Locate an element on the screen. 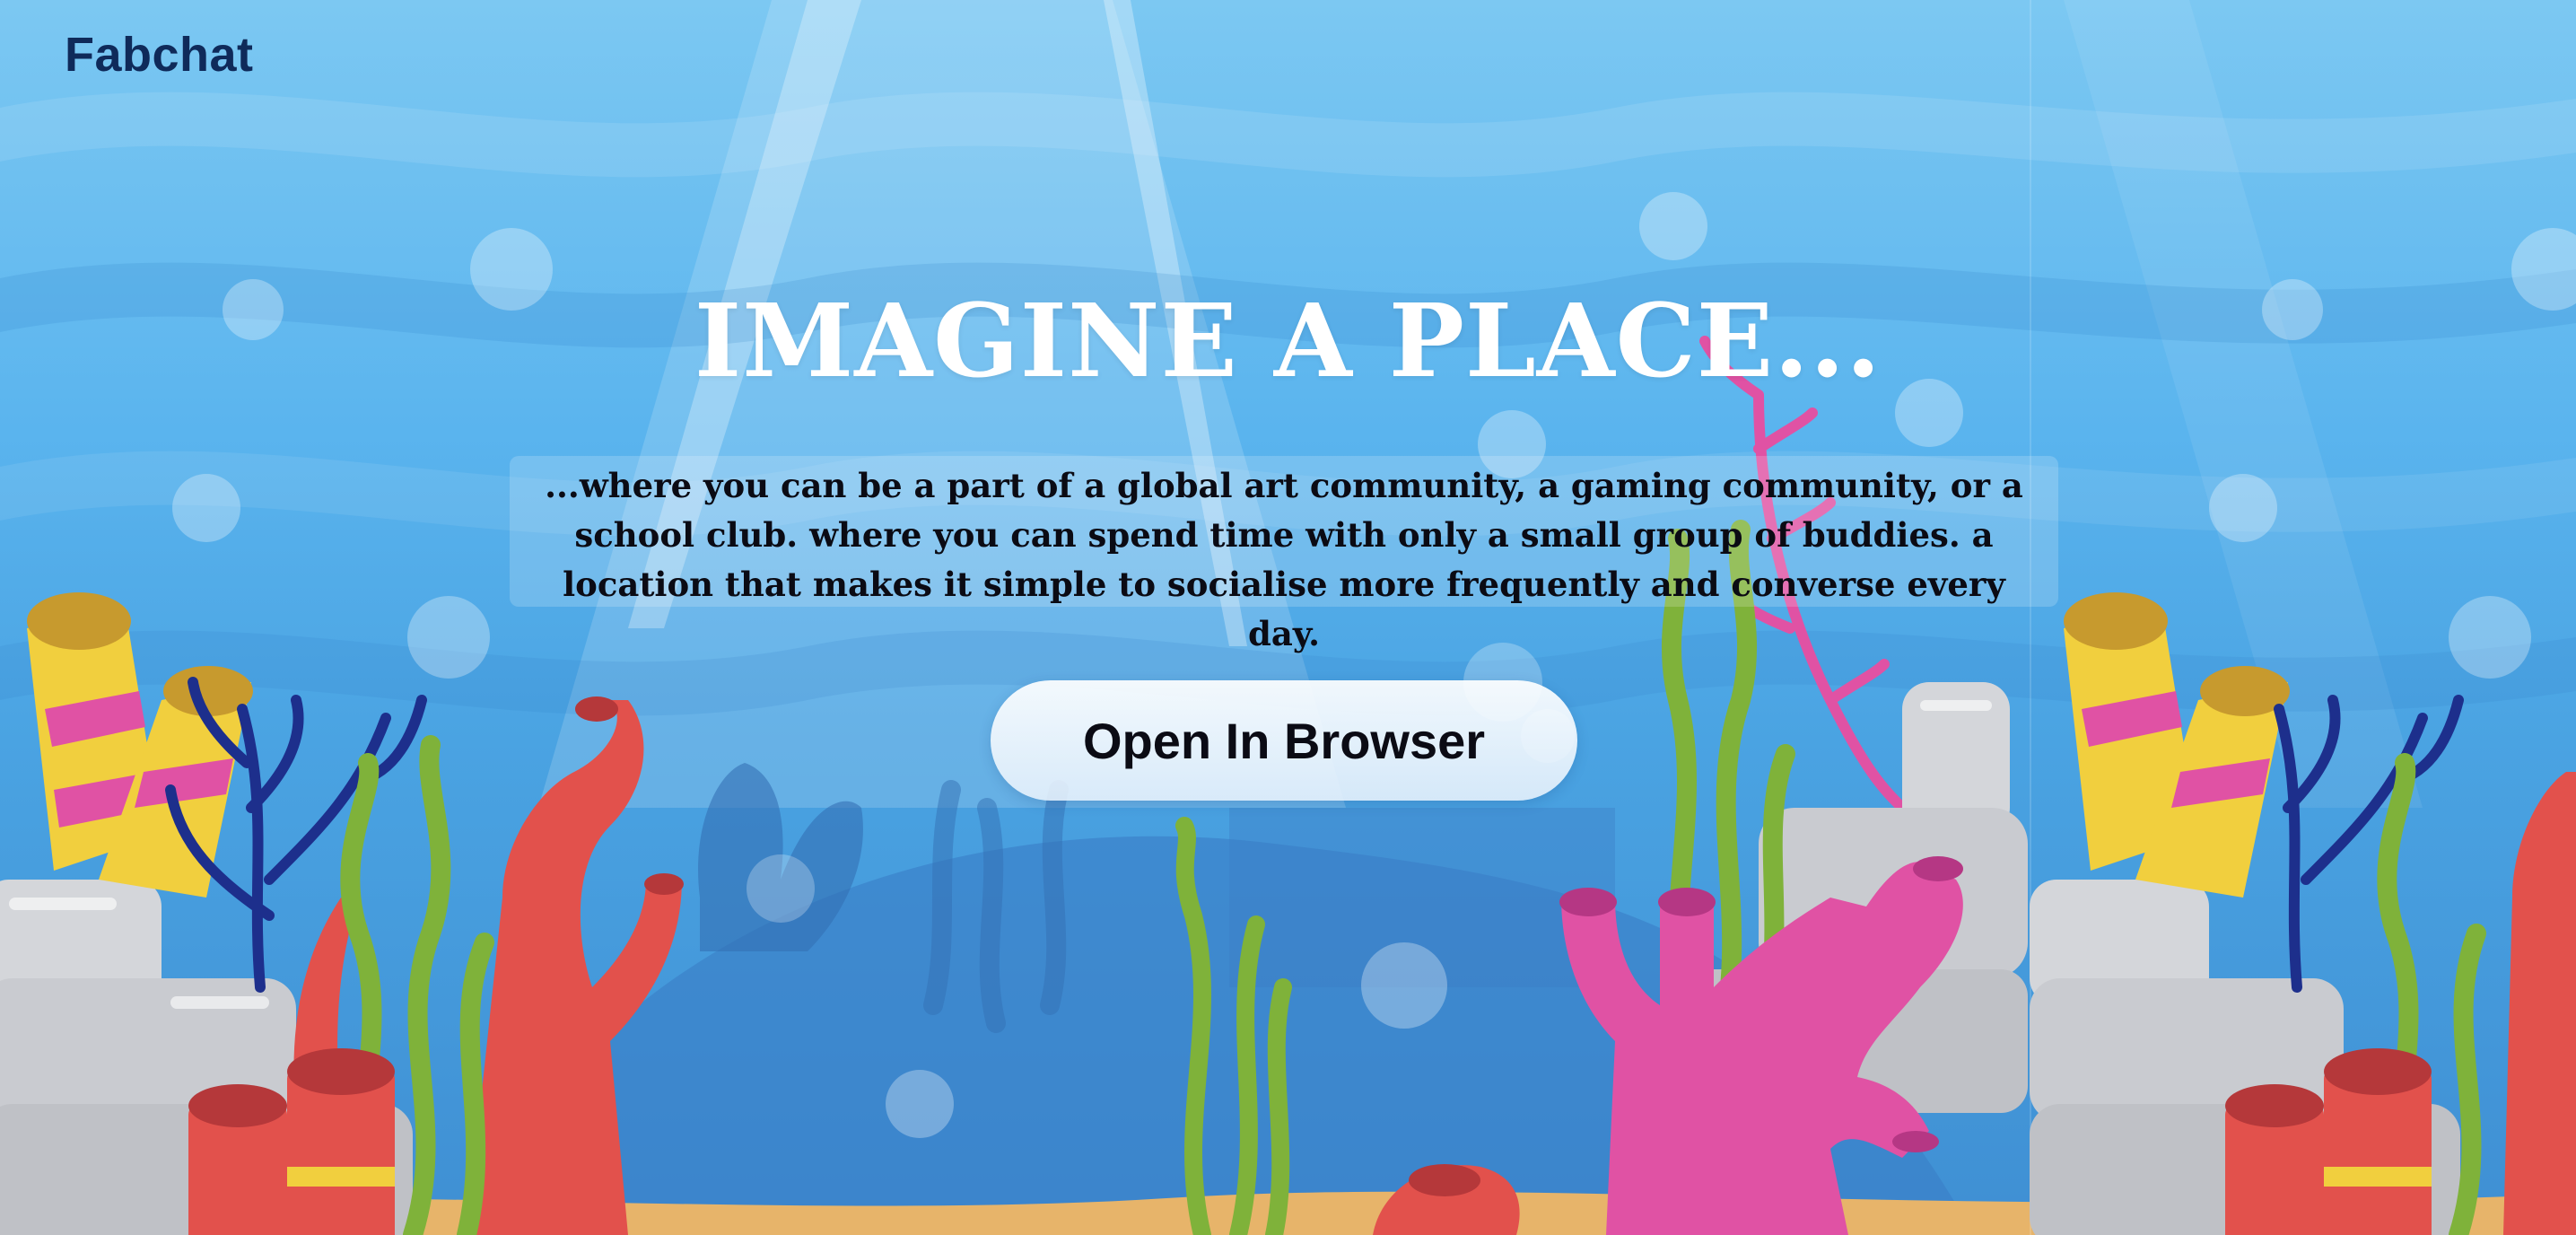 The image size is (2576, 1235). brand-logo-text: Fabchat is located at coordinates (160, 55).